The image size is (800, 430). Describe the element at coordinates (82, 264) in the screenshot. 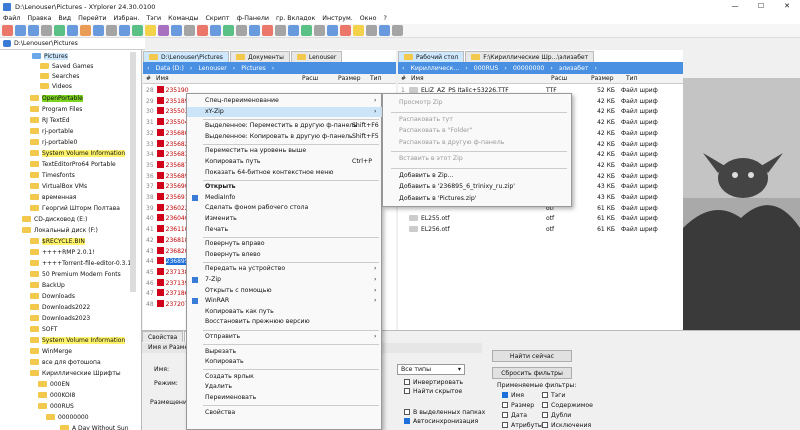

I see `tree-item: ++++Torrent-file-editor-0.3.17` at that location.